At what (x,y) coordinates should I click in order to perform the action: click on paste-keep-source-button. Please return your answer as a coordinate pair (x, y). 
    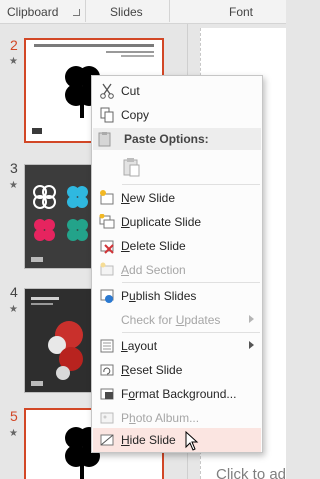
    Looking at the image, I should click on (132, 167).